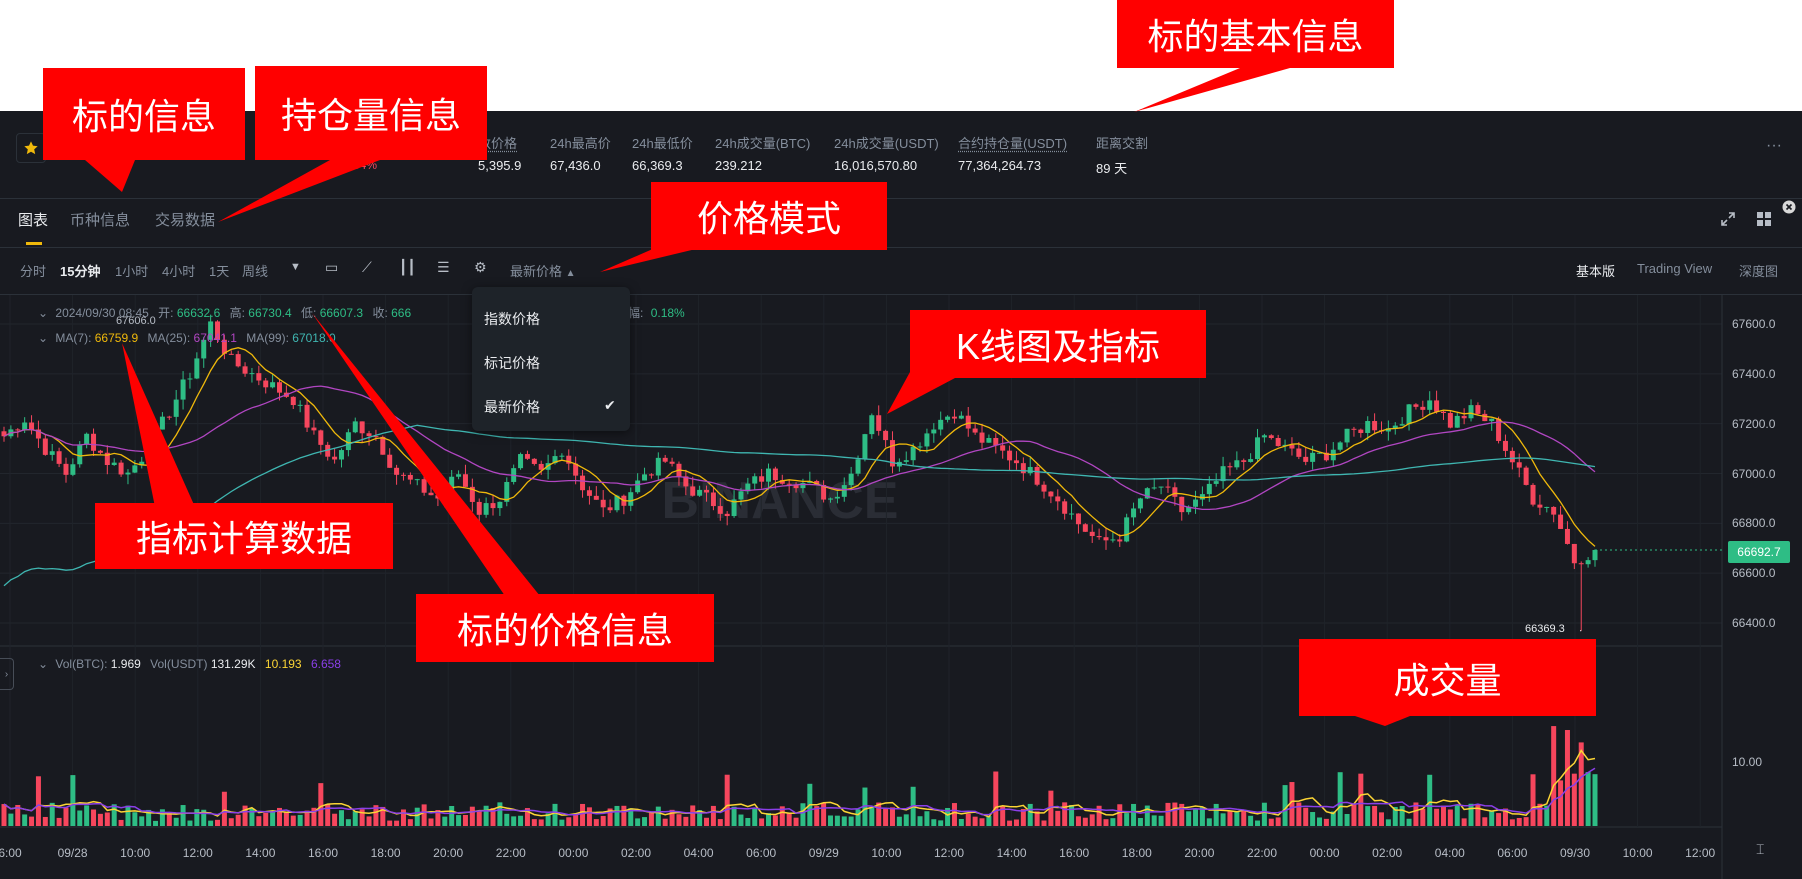 The width and height of the screenshot is (1802, 879). I want to click on low-value: 66607.3, so click(341, 313).